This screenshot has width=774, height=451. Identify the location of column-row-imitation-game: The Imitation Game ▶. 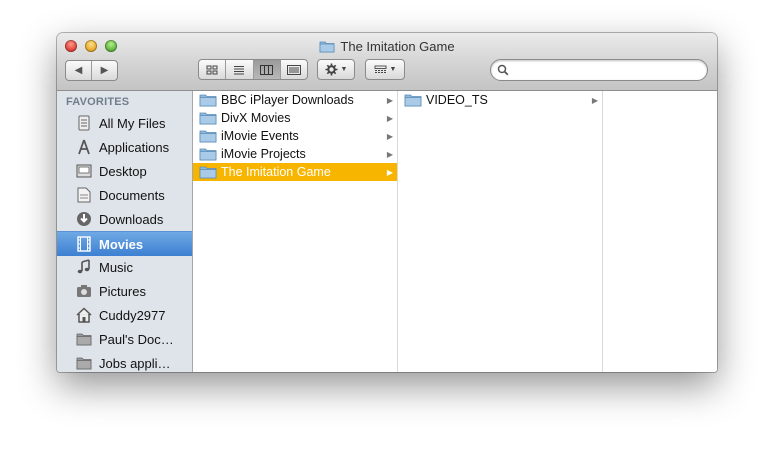
(295, 172).